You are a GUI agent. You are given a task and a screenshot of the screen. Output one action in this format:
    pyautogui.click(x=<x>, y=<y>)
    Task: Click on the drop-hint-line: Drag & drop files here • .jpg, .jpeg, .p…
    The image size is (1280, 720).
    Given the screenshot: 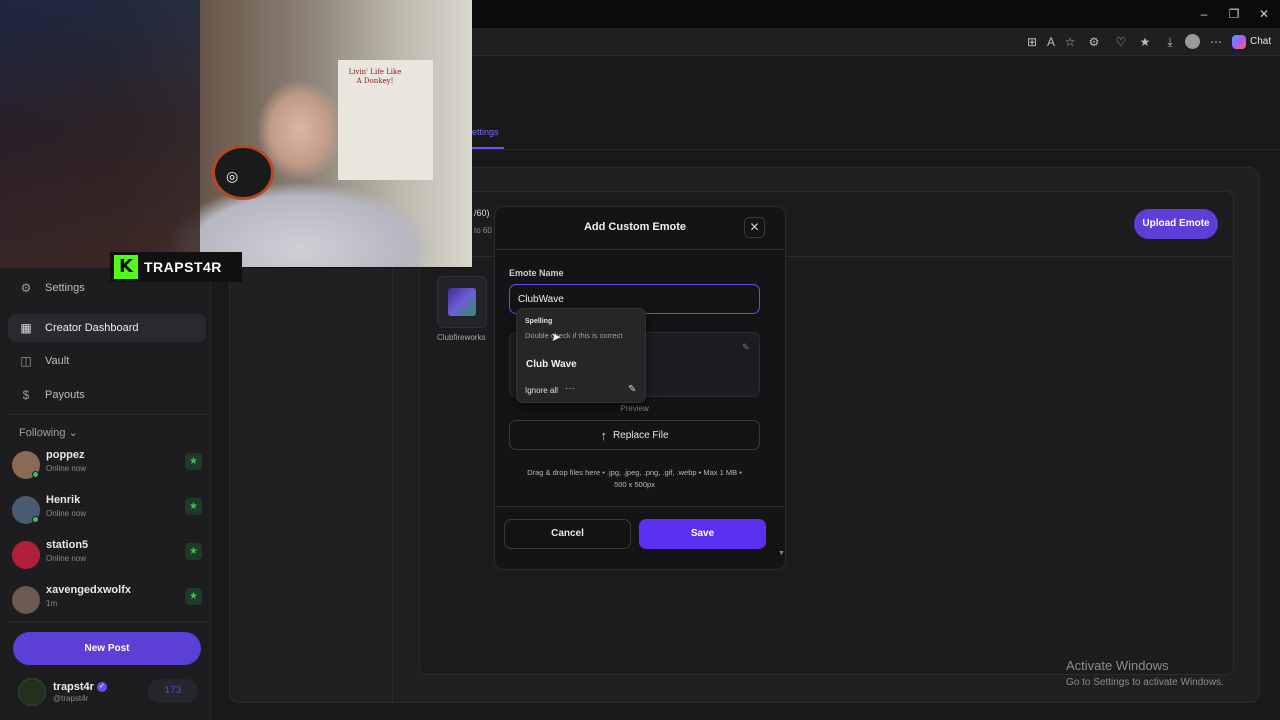 What is the action you would take?
    pyautogui.click(x=634, y=472)
    